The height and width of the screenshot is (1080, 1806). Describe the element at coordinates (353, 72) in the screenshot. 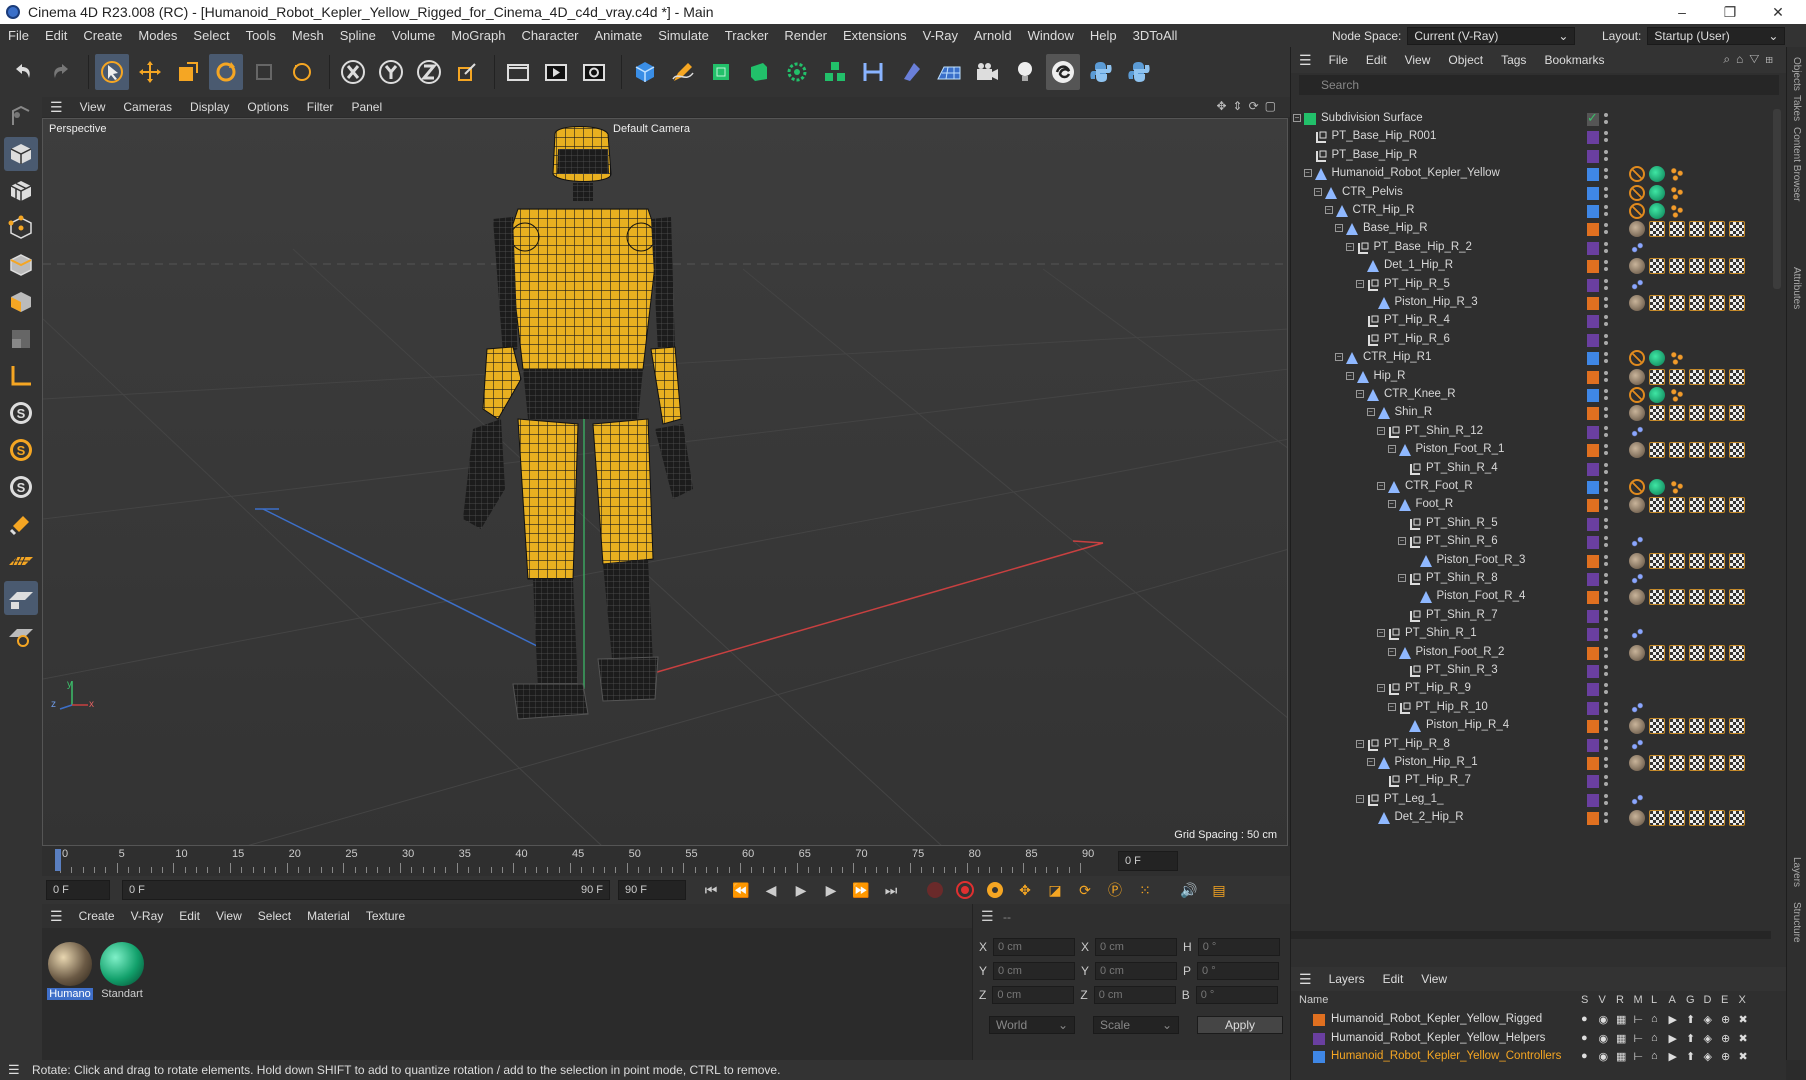

I see `x-axis-lock-button` at that location.